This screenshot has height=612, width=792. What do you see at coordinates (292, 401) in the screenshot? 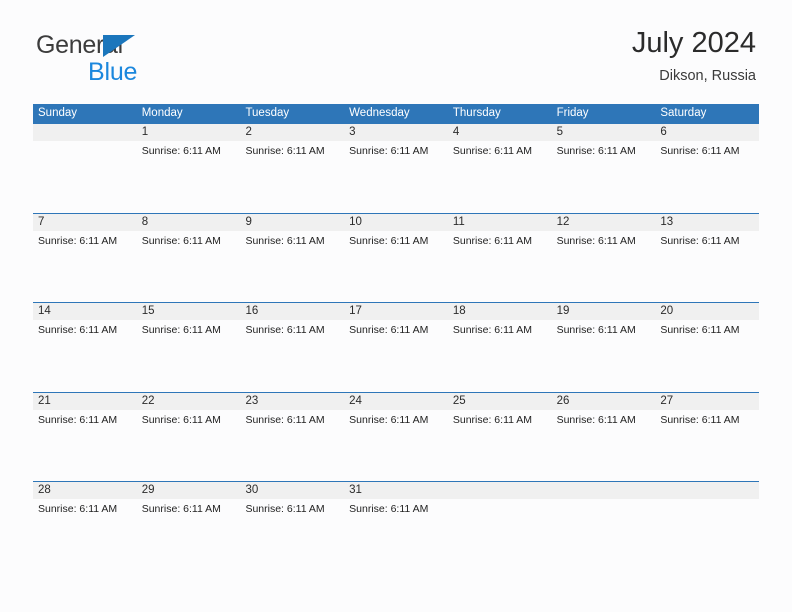
I see `day-number: 23` at bounding box center [292, 401].